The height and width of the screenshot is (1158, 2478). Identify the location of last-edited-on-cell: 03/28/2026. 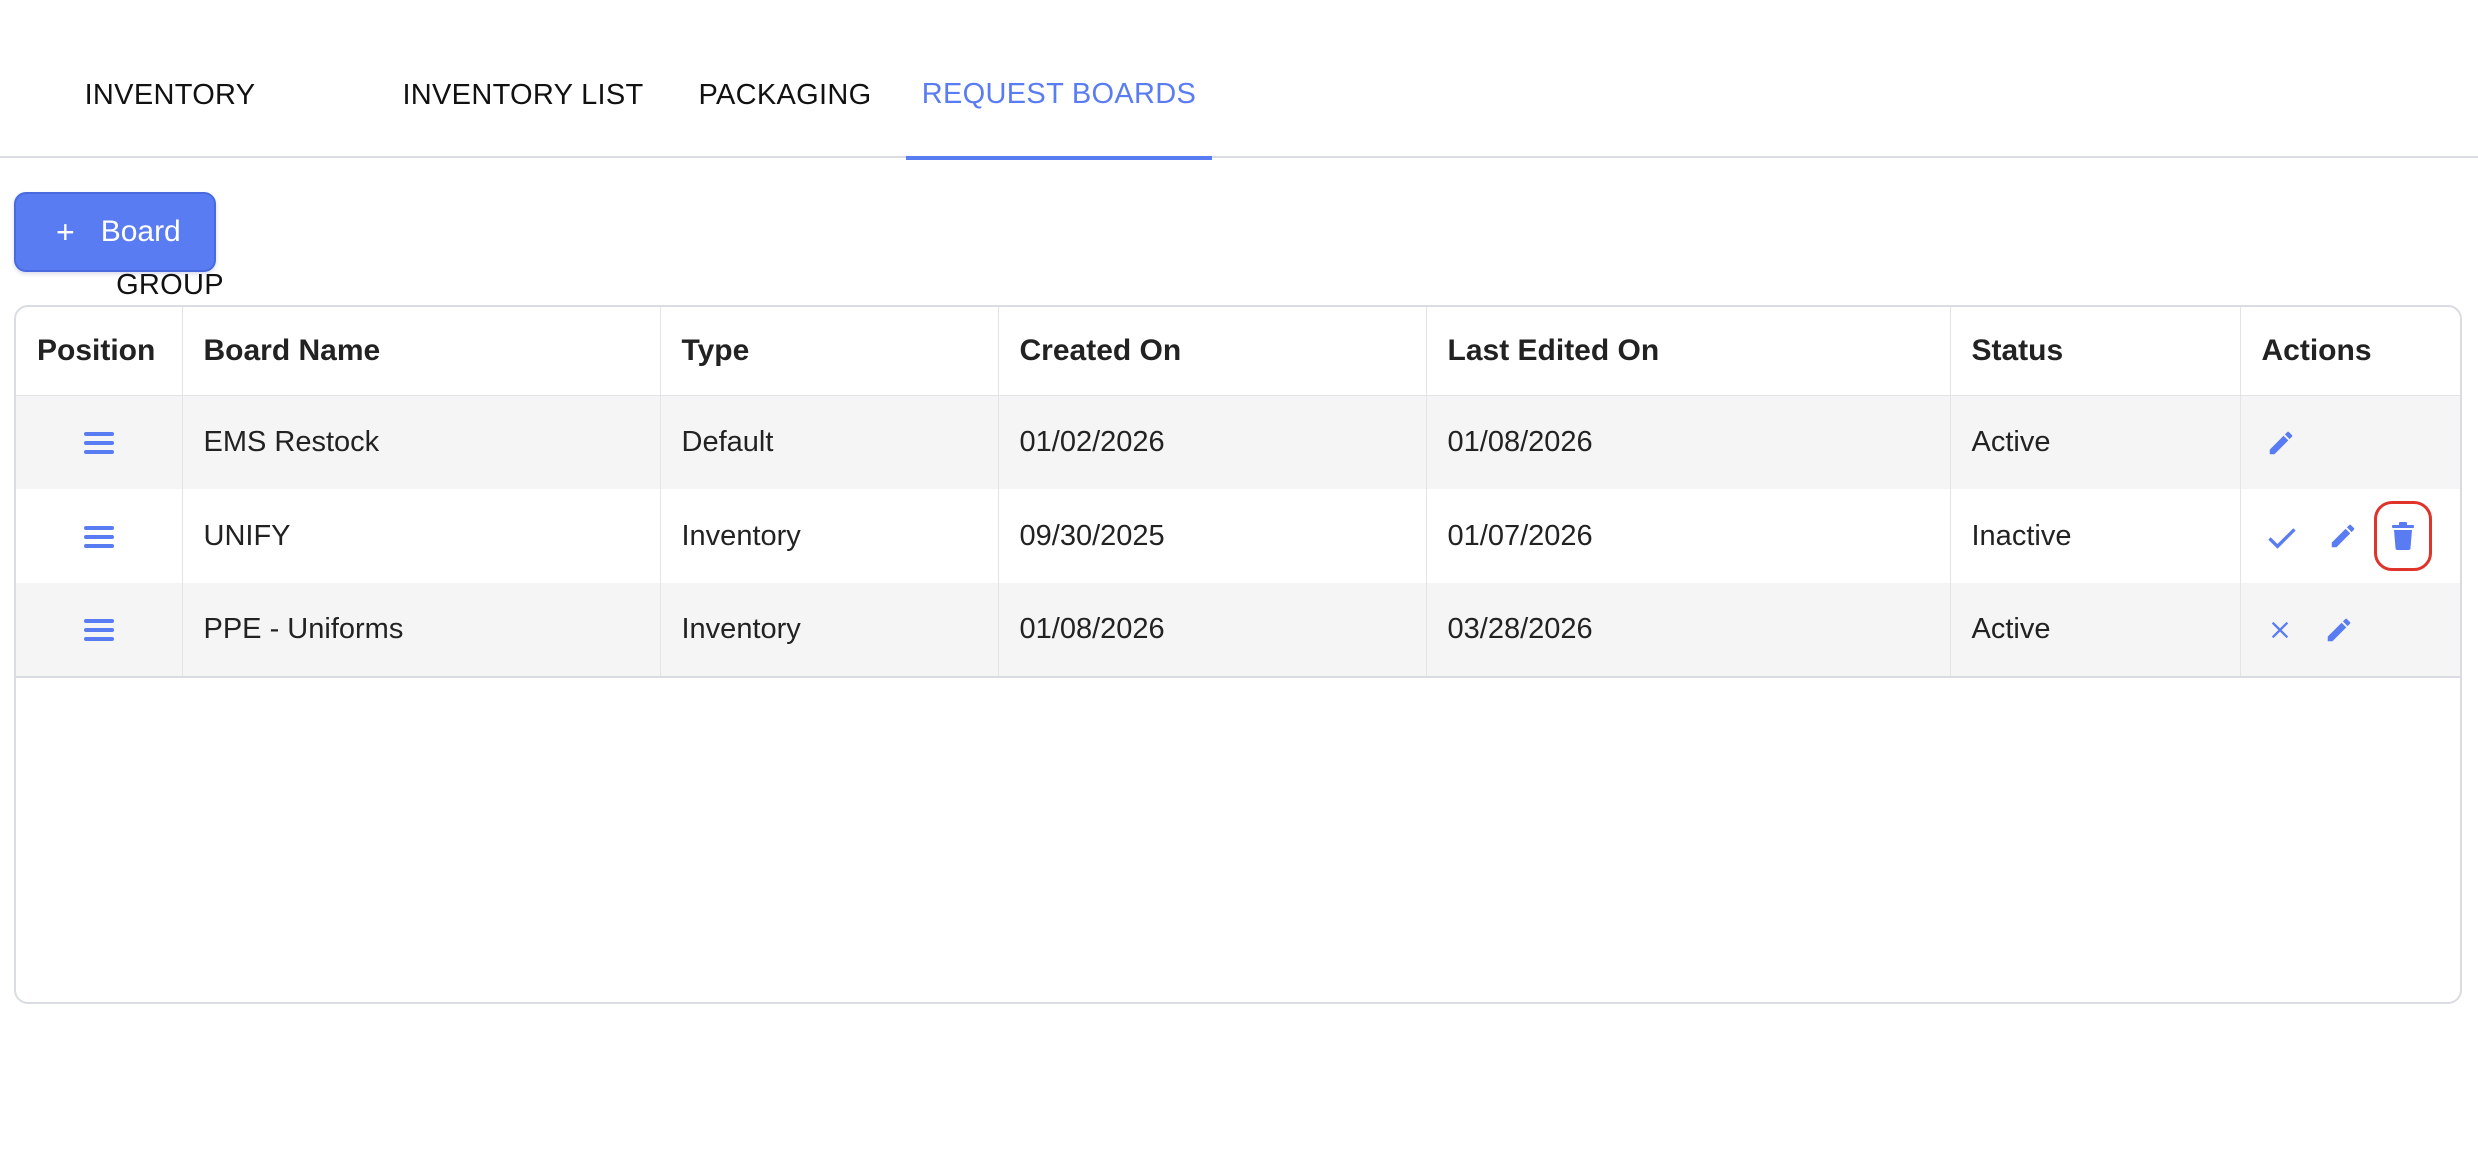
(1688, 630).